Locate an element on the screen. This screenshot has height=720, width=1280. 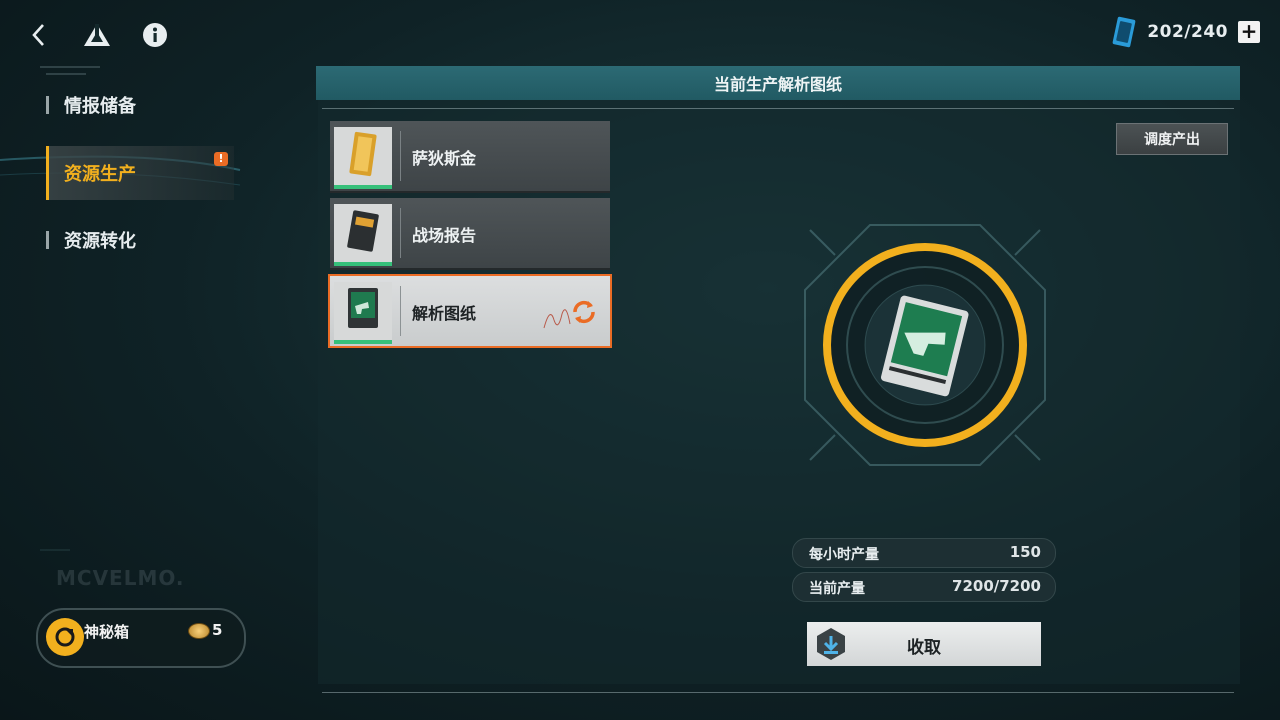
sidebar-item-label: 情报储备 is located at coordinates (100, 106).